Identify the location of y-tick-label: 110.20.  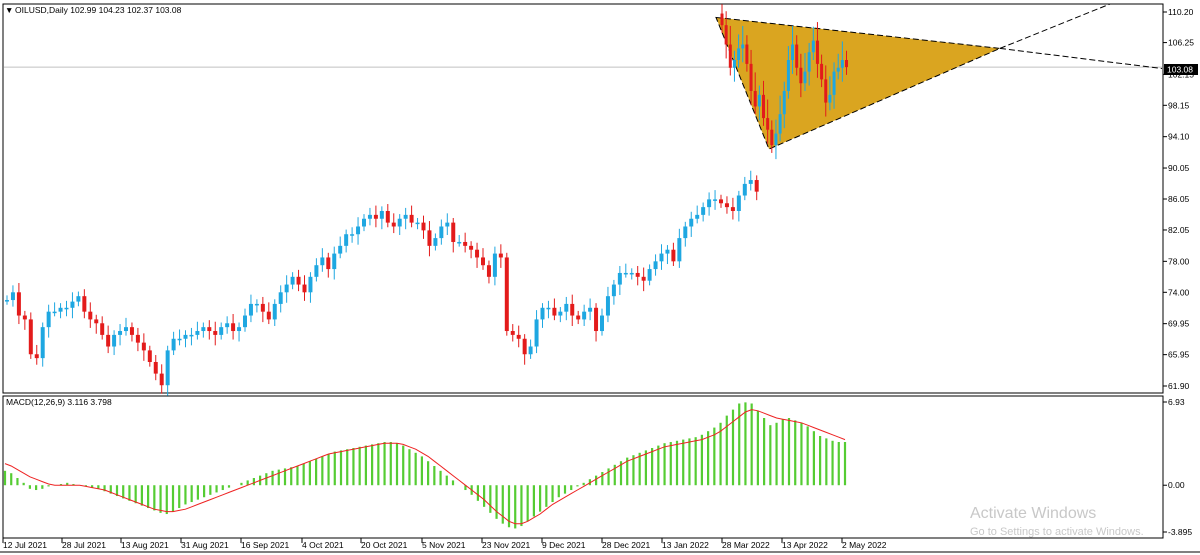
(1181, 12).